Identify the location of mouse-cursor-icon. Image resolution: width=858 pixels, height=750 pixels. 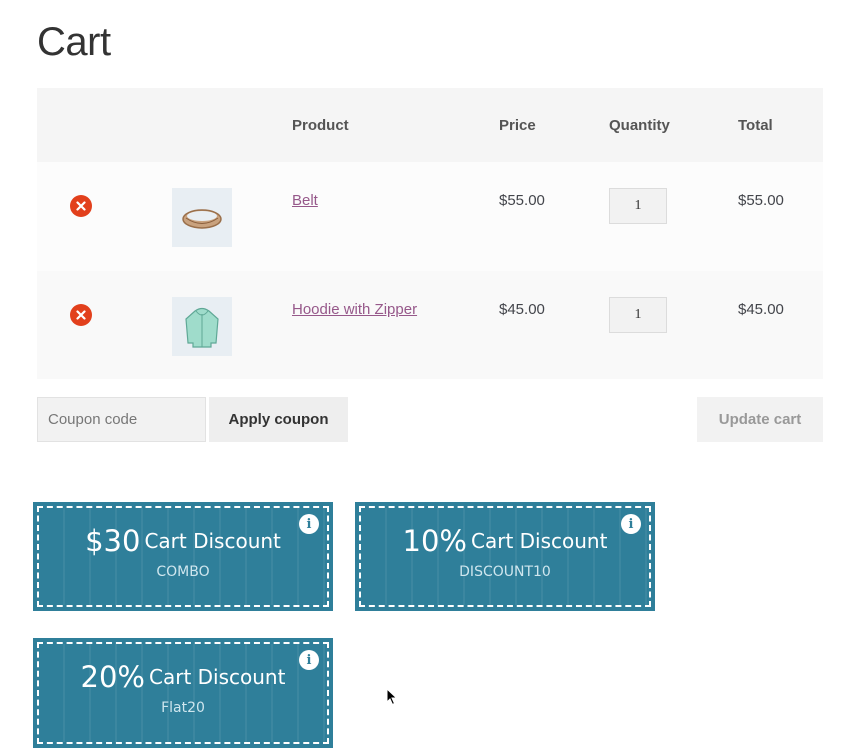
(392, 697).